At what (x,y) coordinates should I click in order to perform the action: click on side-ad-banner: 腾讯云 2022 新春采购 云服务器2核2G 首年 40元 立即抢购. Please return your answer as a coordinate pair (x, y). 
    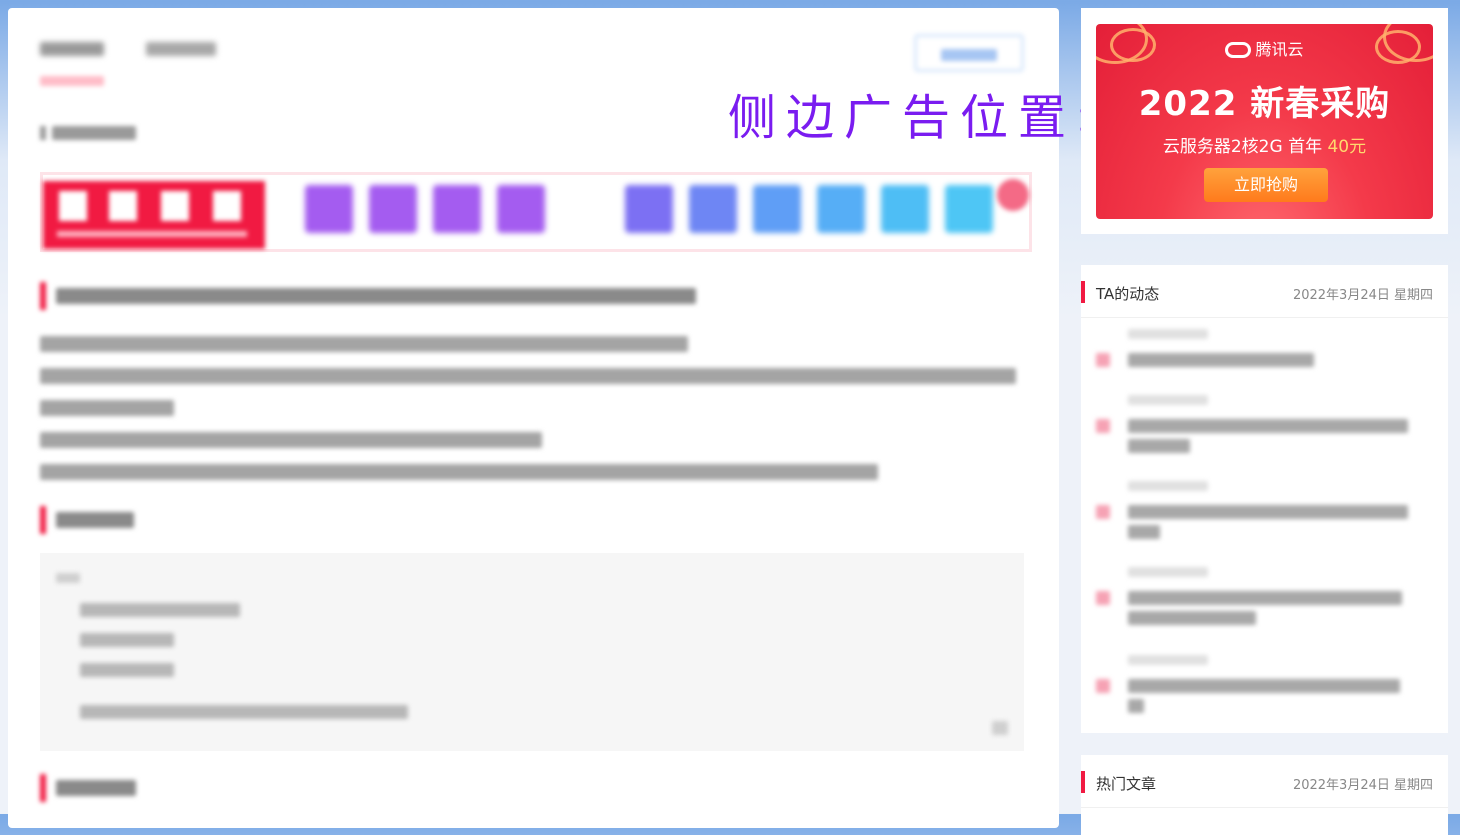
    Looking at the image, I should click on (1264, 121).